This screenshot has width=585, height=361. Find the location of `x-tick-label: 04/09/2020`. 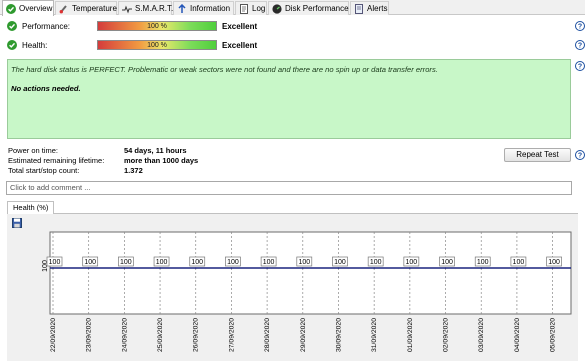

x-tick-label: 04/09/2020 is located at coordinates (517, 335).